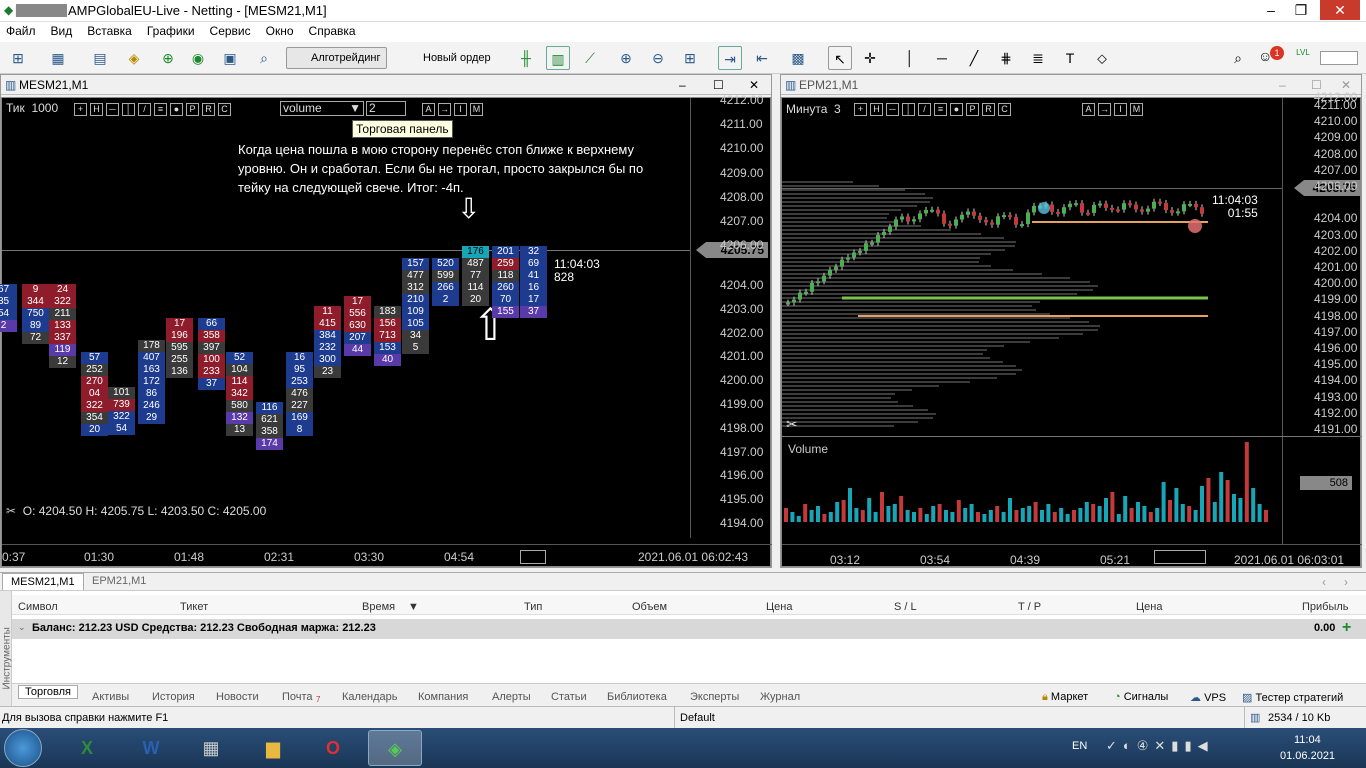  I want to click on tab-history: История, so click(173, 697).